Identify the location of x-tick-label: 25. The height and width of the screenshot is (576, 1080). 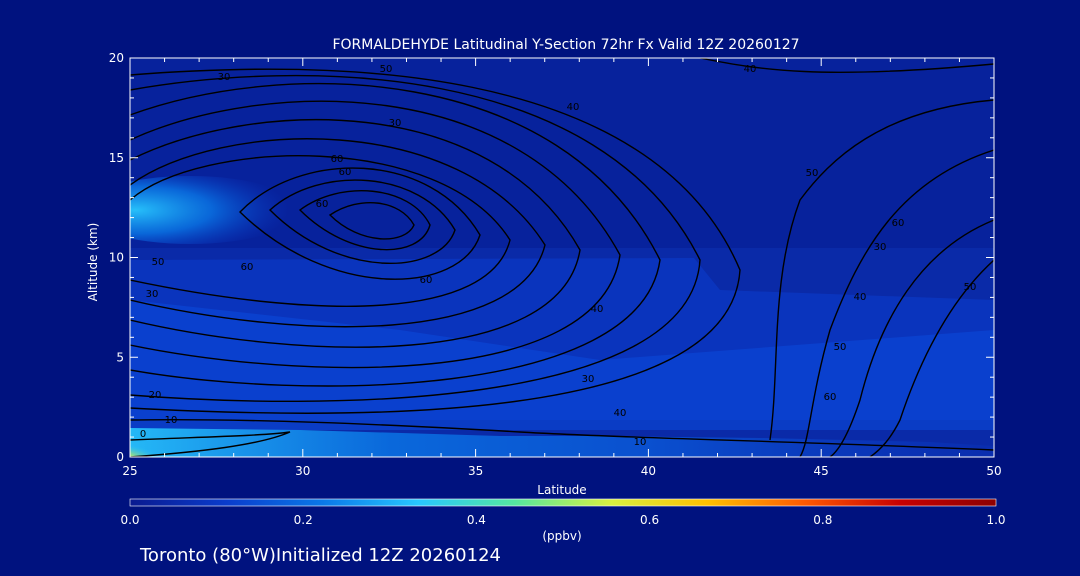
(129, 471).